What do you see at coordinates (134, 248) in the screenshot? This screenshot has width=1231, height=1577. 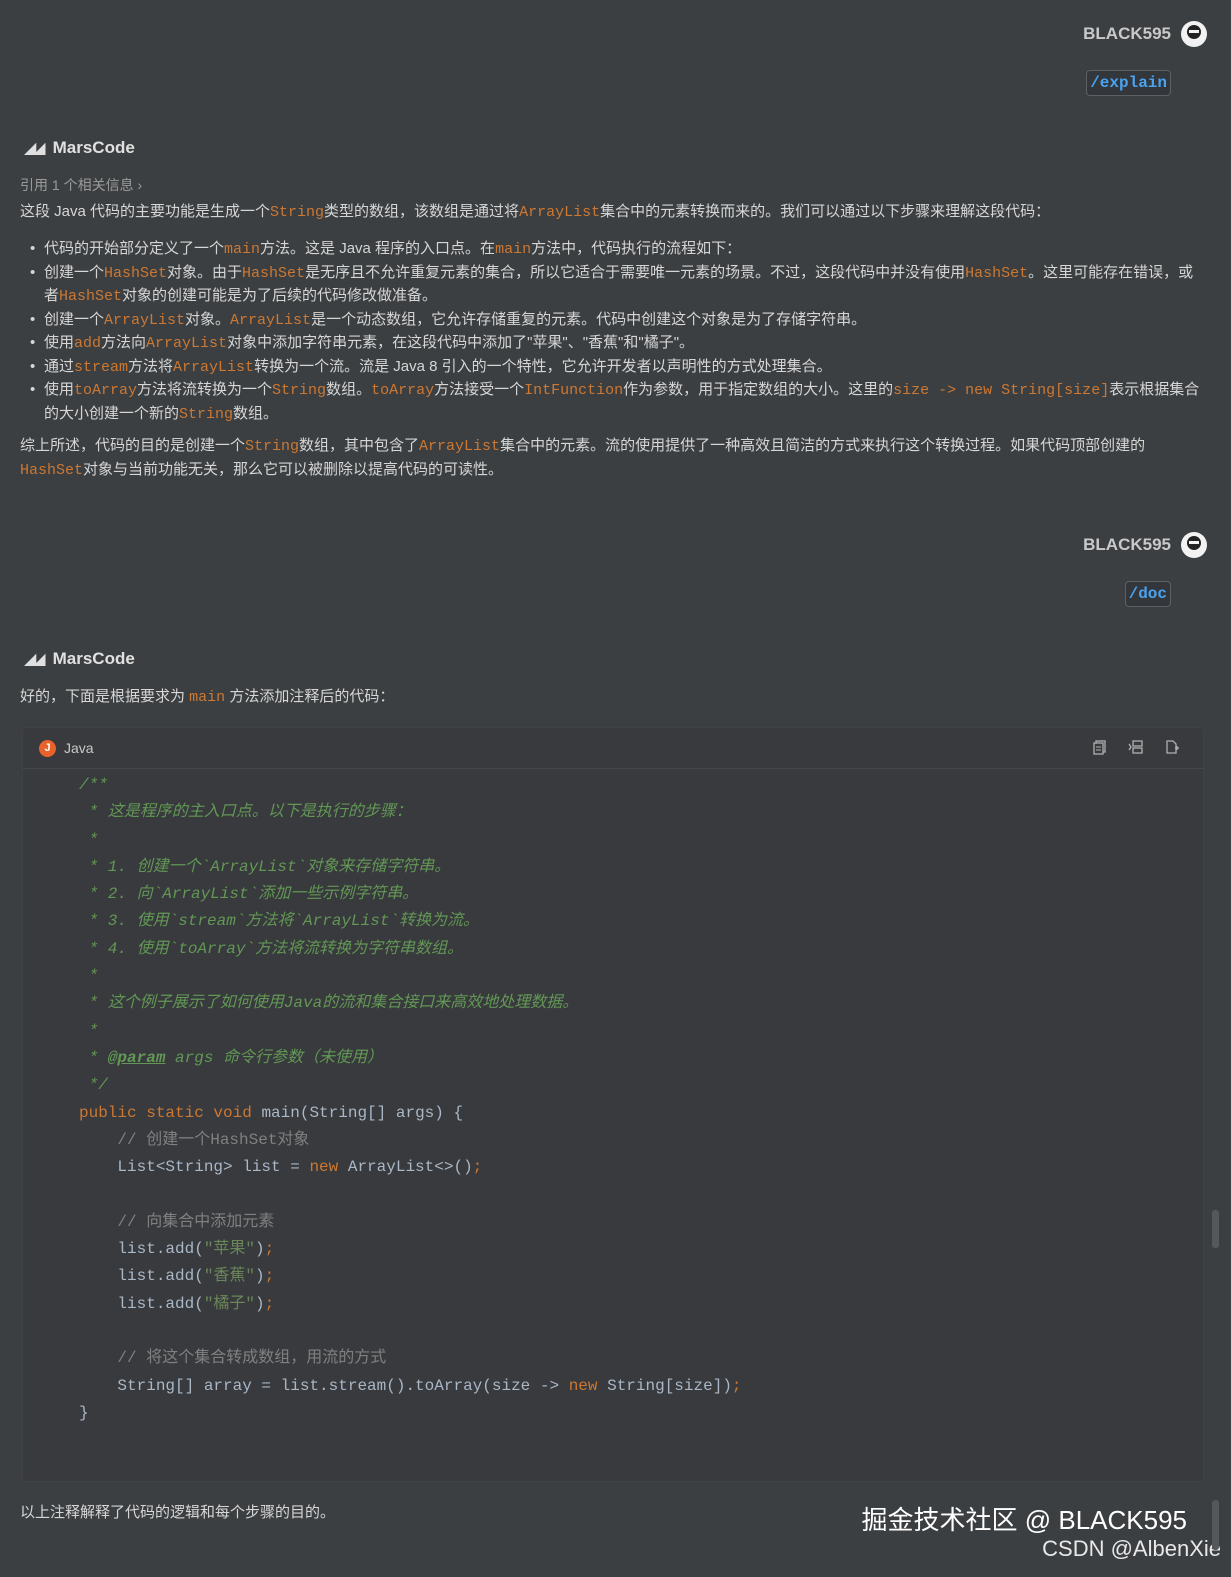 I see `text-segment: 代码的开始部分定义了一个` at bounding box center [134, 248].